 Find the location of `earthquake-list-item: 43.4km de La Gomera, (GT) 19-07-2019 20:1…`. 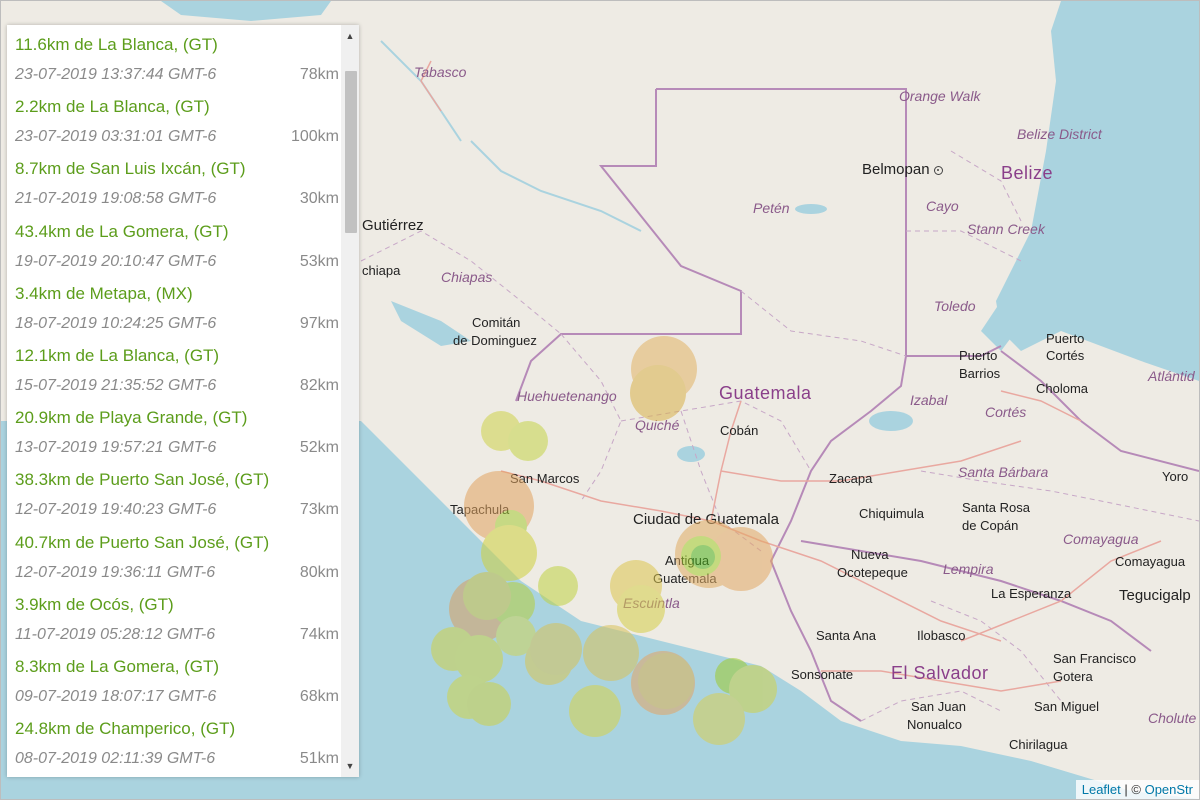

earthquake-list-item: 43.4km de La Gomera, (GT) 19-07-2019 20:1… is located at coordinates (173, 243).